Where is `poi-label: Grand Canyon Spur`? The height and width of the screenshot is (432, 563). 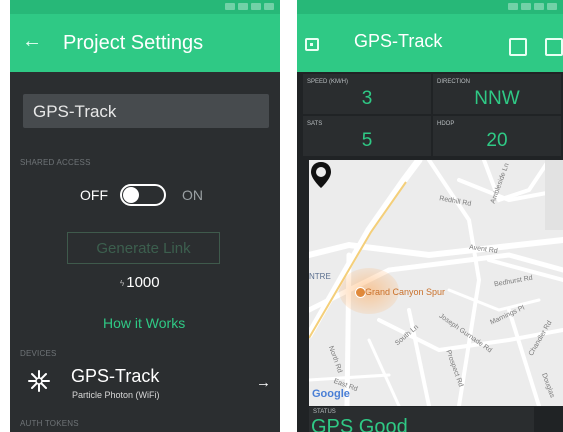
poi-label: Grand Canyon Spur is located at coordinates (405, 292).